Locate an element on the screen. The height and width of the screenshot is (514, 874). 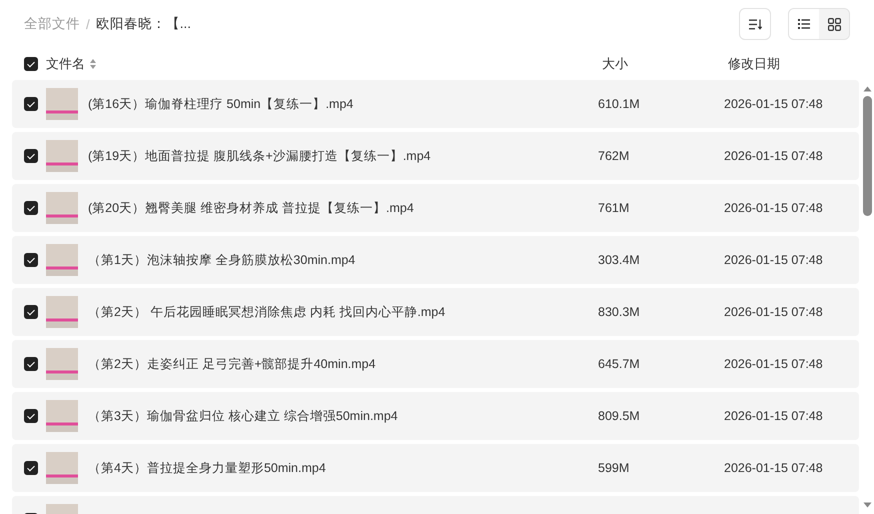
file-name: （第4天）普拉提全身力量塑形50min.mp4 is located at coordinates (207, 468).